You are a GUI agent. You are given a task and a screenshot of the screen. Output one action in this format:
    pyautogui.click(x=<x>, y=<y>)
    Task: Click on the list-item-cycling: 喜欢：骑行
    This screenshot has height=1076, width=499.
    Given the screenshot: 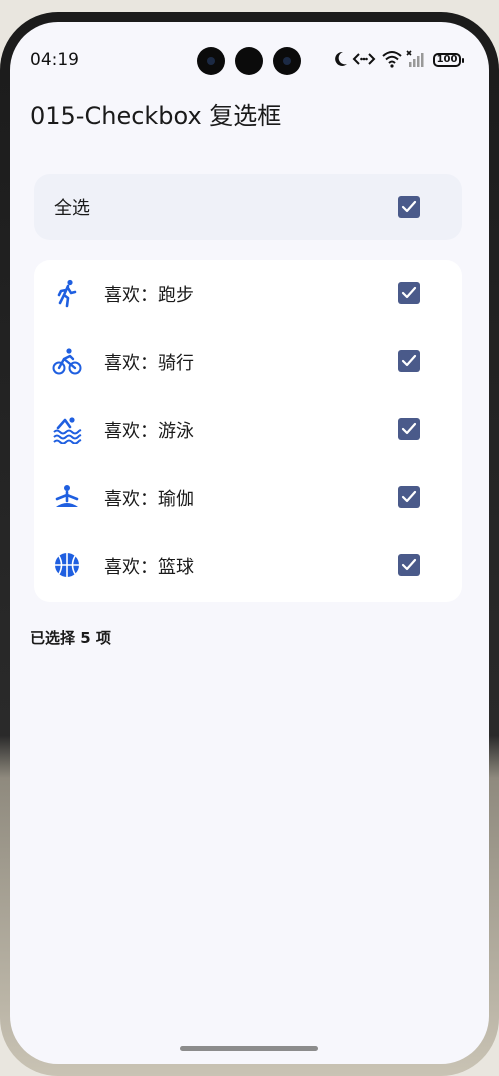 What is the action you would take?
    pyautogui.click(x=248, y=362)
    